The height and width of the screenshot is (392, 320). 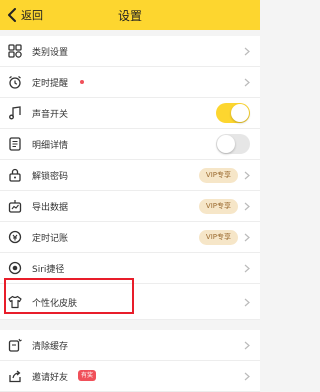 I want to click on export-icon, so click(x=15, y=206).